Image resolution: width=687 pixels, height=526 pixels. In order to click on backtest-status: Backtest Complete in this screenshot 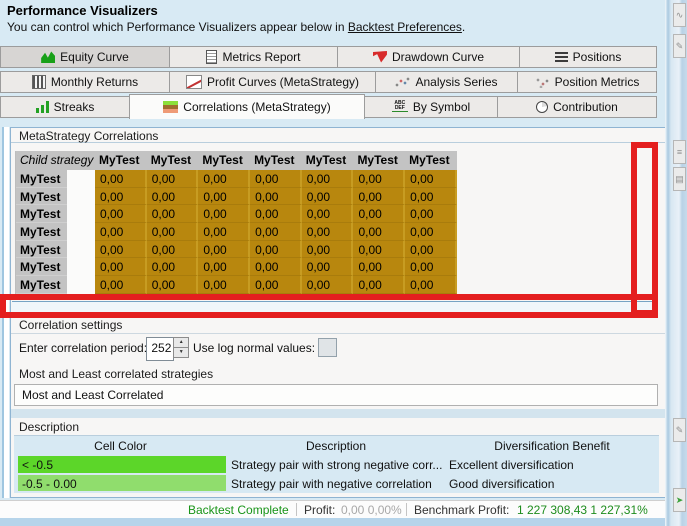, I will do `click(238, 510)`.